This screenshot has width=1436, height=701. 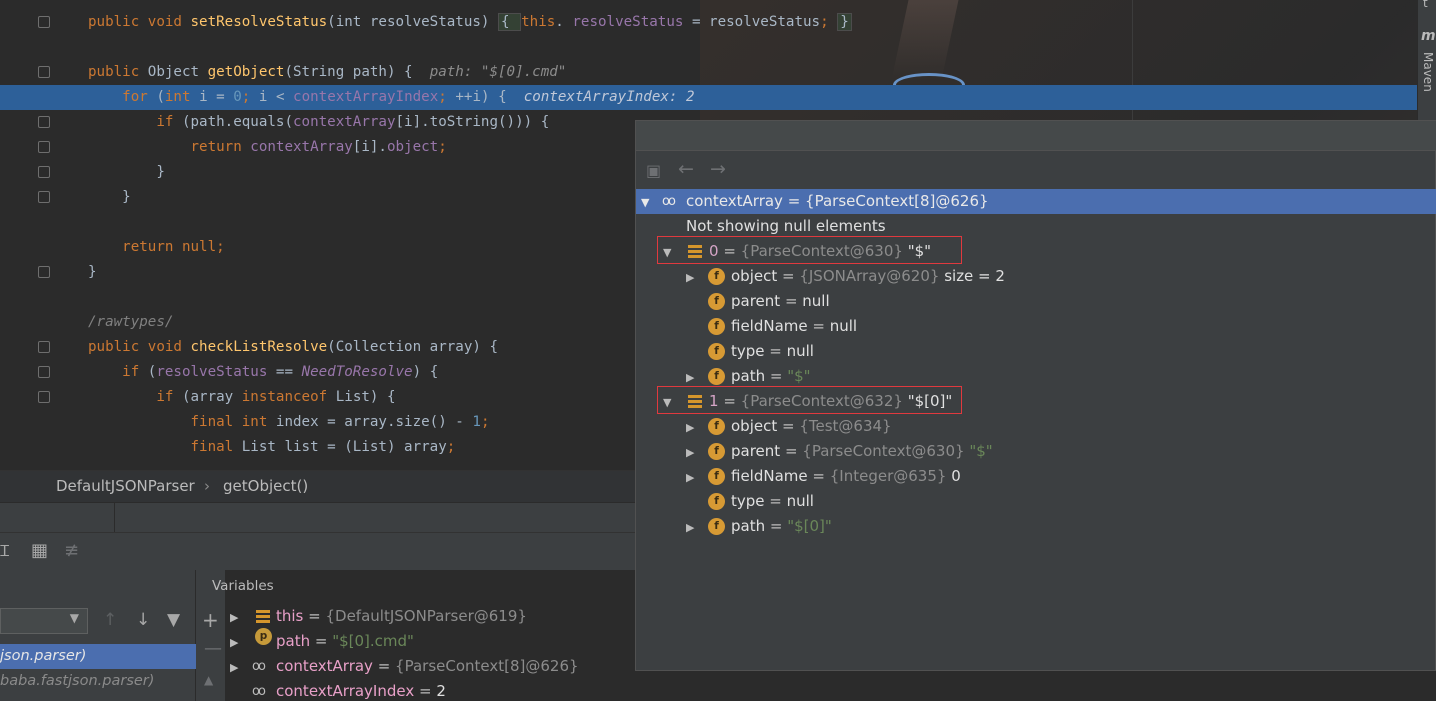 What do you see at coordinates (487, 666) in the screenshot?
I see `var-value: {ParseContext[8]@626}` at bounding box center [487, 666].